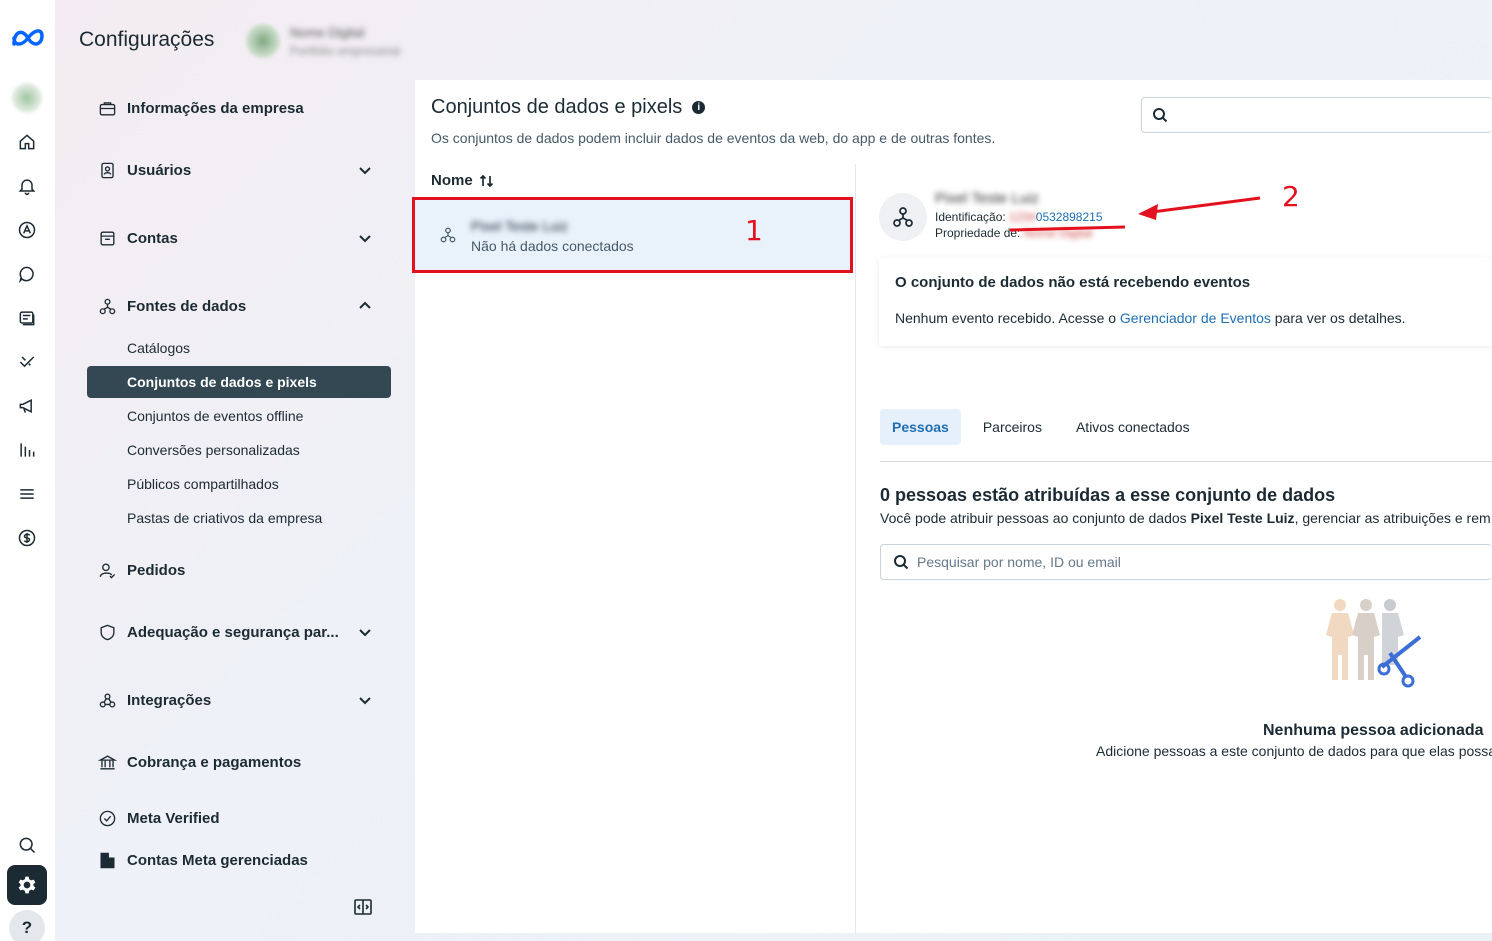 The height and width of the screenshot is (941, 1492). What do you see at coordinates (1012, 427) in the screenshot?
I see `tab-partners: Parceiros` at bounding box center [1012, 427].